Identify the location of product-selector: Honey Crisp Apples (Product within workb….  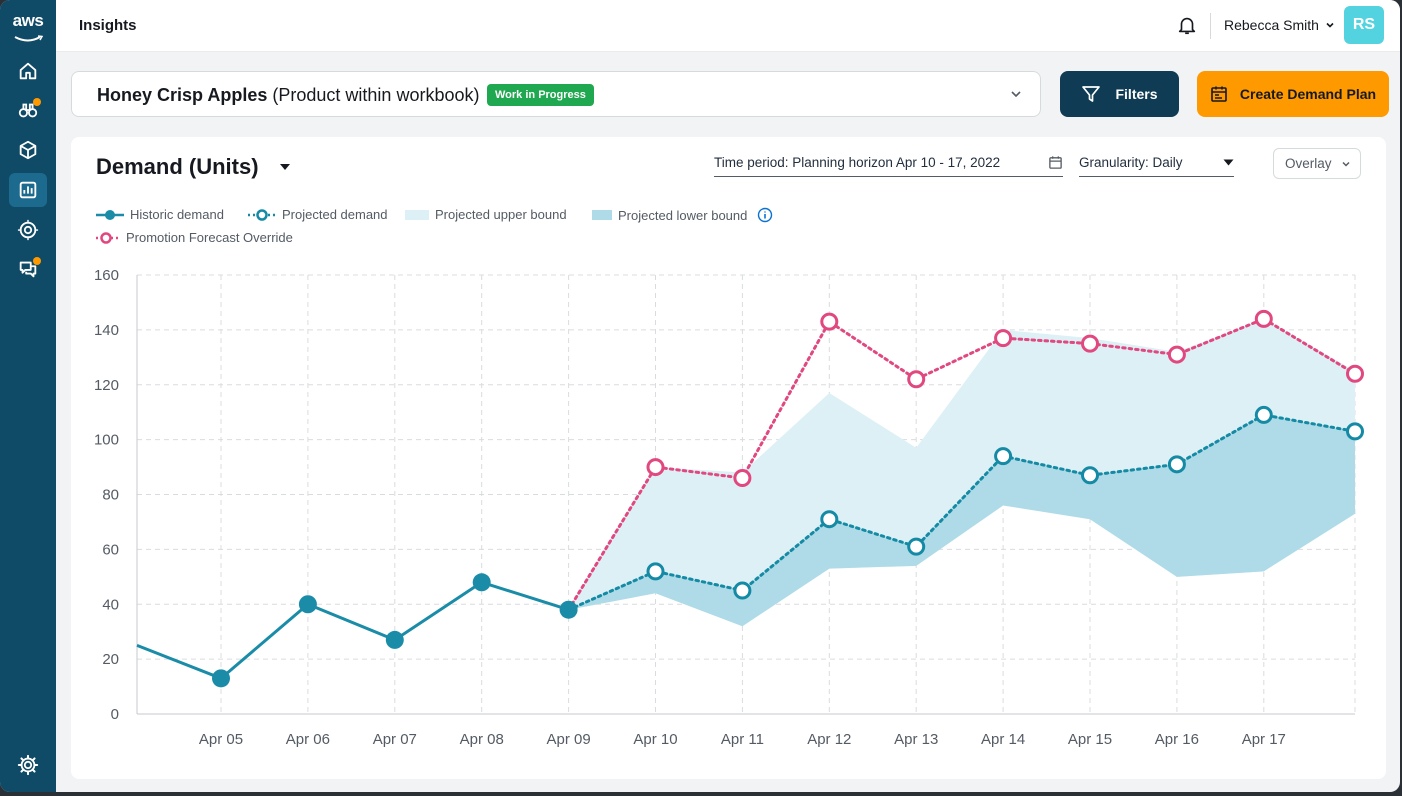
(556, 94).